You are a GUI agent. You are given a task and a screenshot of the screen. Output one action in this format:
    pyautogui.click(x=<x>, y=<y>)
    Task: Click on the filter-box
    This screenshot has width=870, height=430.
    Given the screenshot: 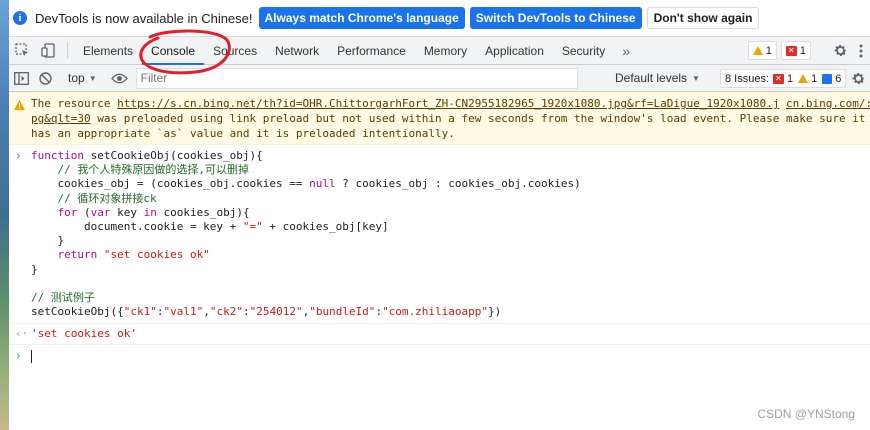 What is the action you would take?
    pyautogui.click(x=356, y=78)
    